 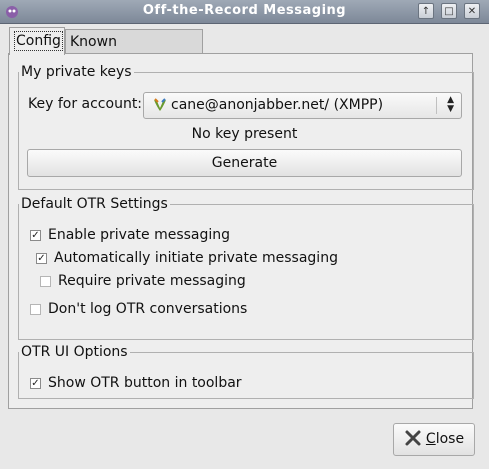 I want to click on require-private-messaging-checkbox, so click(x=45, y=281).